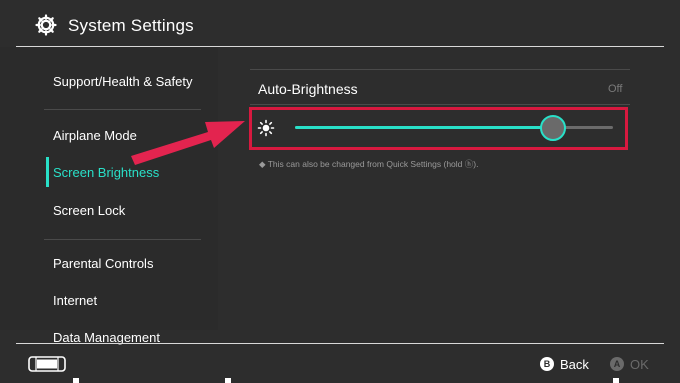  I want to click on gear-icon, so click(46, 25).